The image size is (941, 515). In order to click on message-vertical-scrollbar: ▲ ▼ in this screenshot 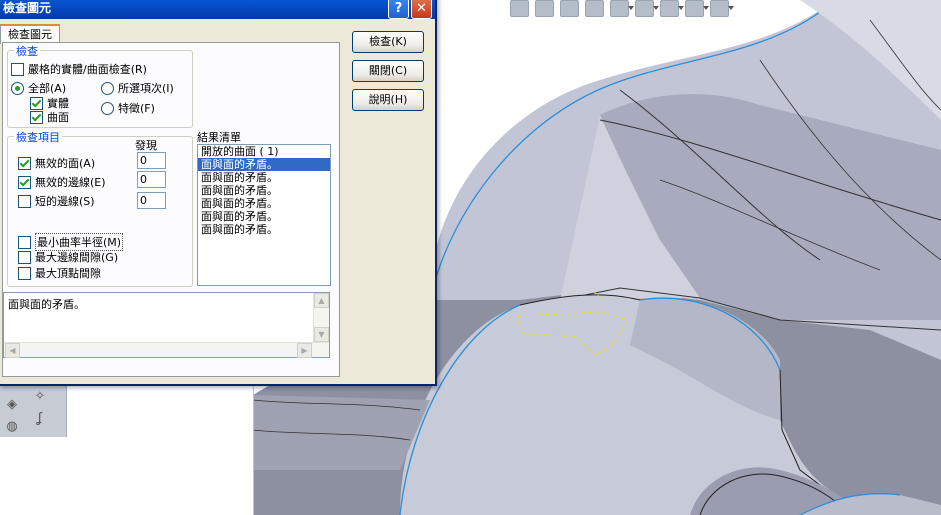, I will do `click(321, 317)`.